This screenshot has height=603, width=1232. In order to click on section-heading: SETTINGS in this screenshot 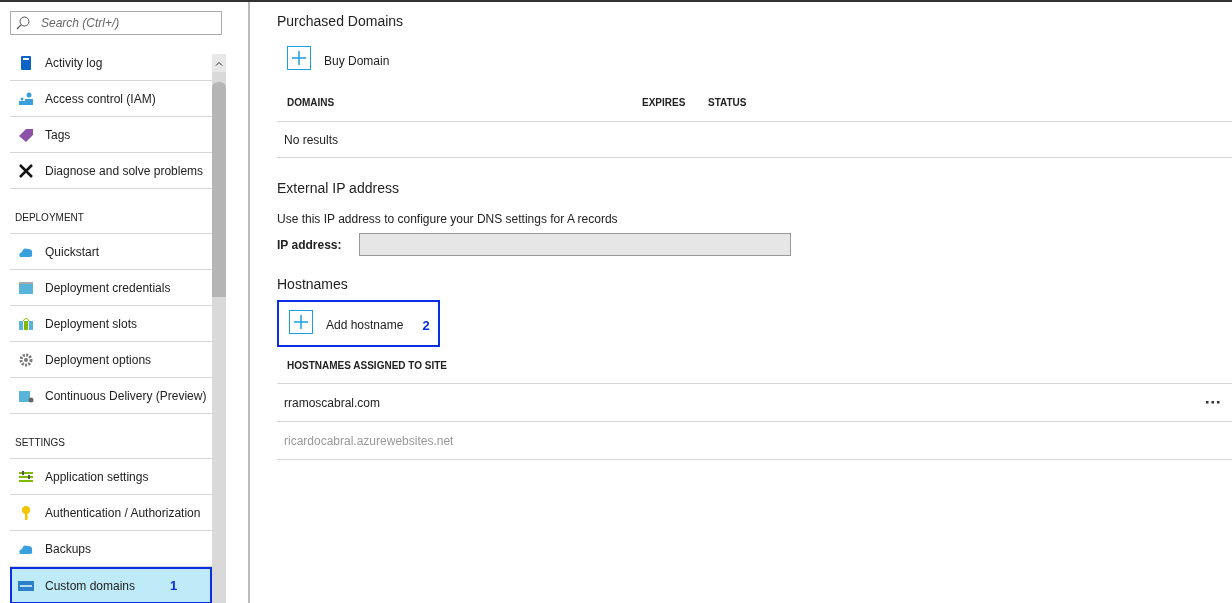, I will do `click(40, 442)`.